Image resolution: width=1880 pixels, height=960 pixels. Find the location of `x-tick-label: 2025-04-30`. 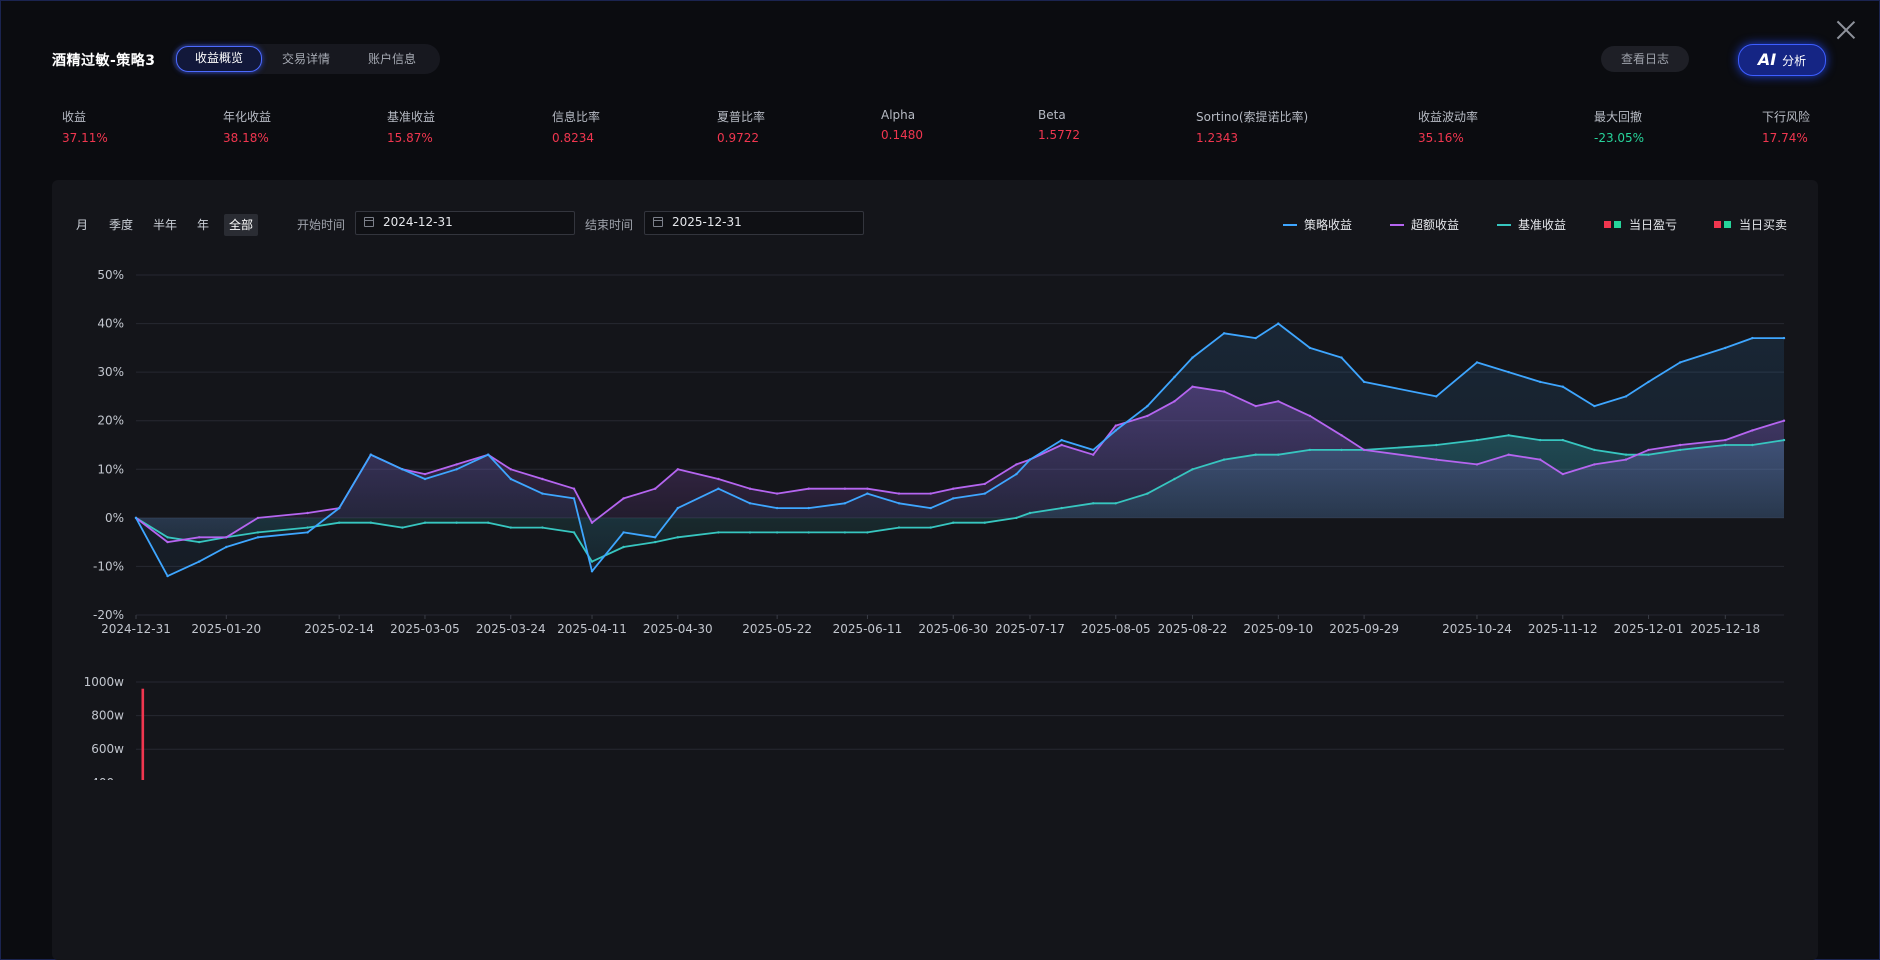

x-tick-label: 2025-04-30 is located at coordinates (678, 629).